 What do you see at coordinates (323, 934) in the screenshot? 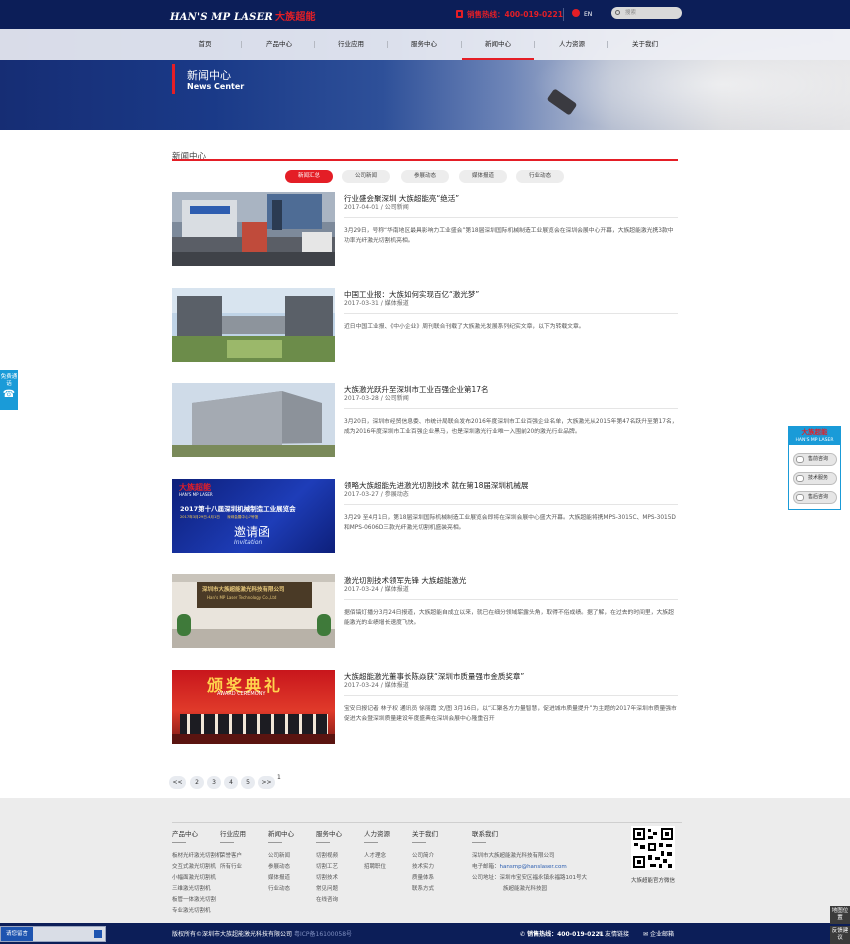
I see `icp-link: 粤ICP备16100058号` at bounding box center [323, 934].